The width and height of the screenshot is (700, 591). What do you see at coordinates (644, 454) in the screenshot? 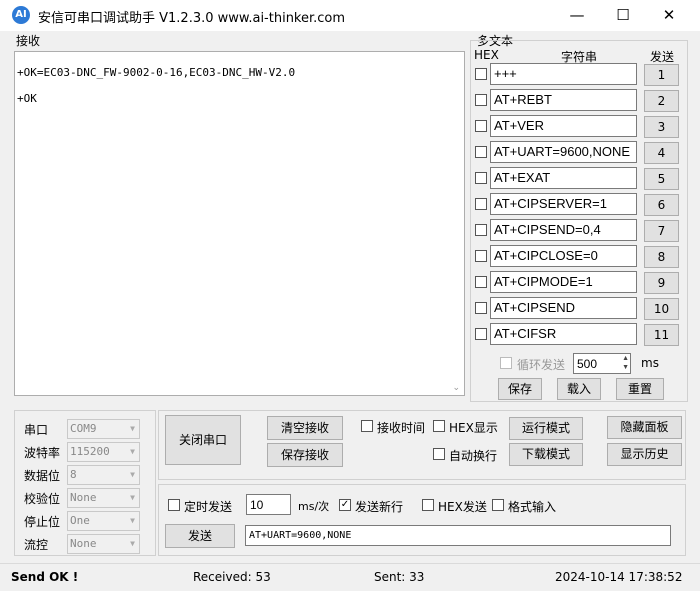
I see `show-history-button: 显示历史` at bounding box center [644, 454].